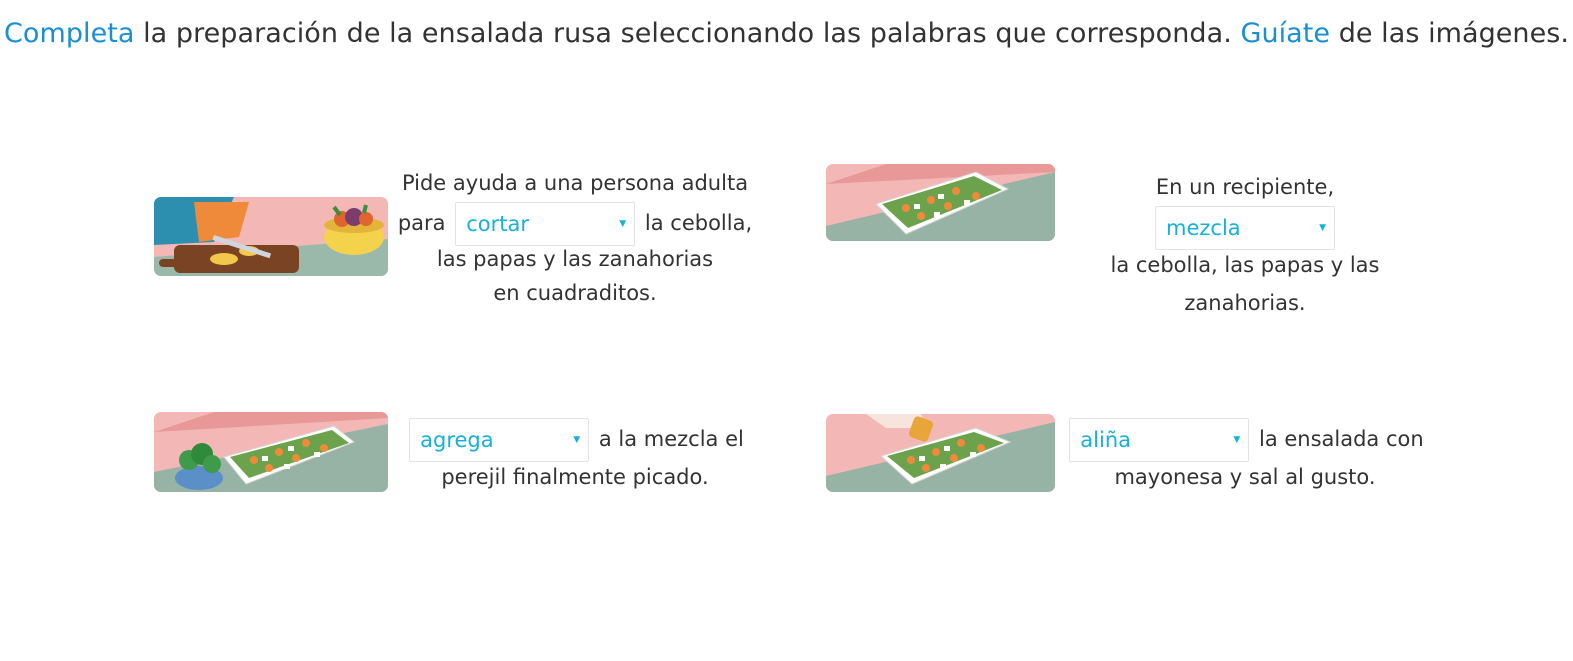 The width and height of the screenshot is (1573, 661). What do you see at coordinates (545, 224) in the screenshot?
I see `step-1-dropdown: cortar ▼` at bounding box center [545, 224].